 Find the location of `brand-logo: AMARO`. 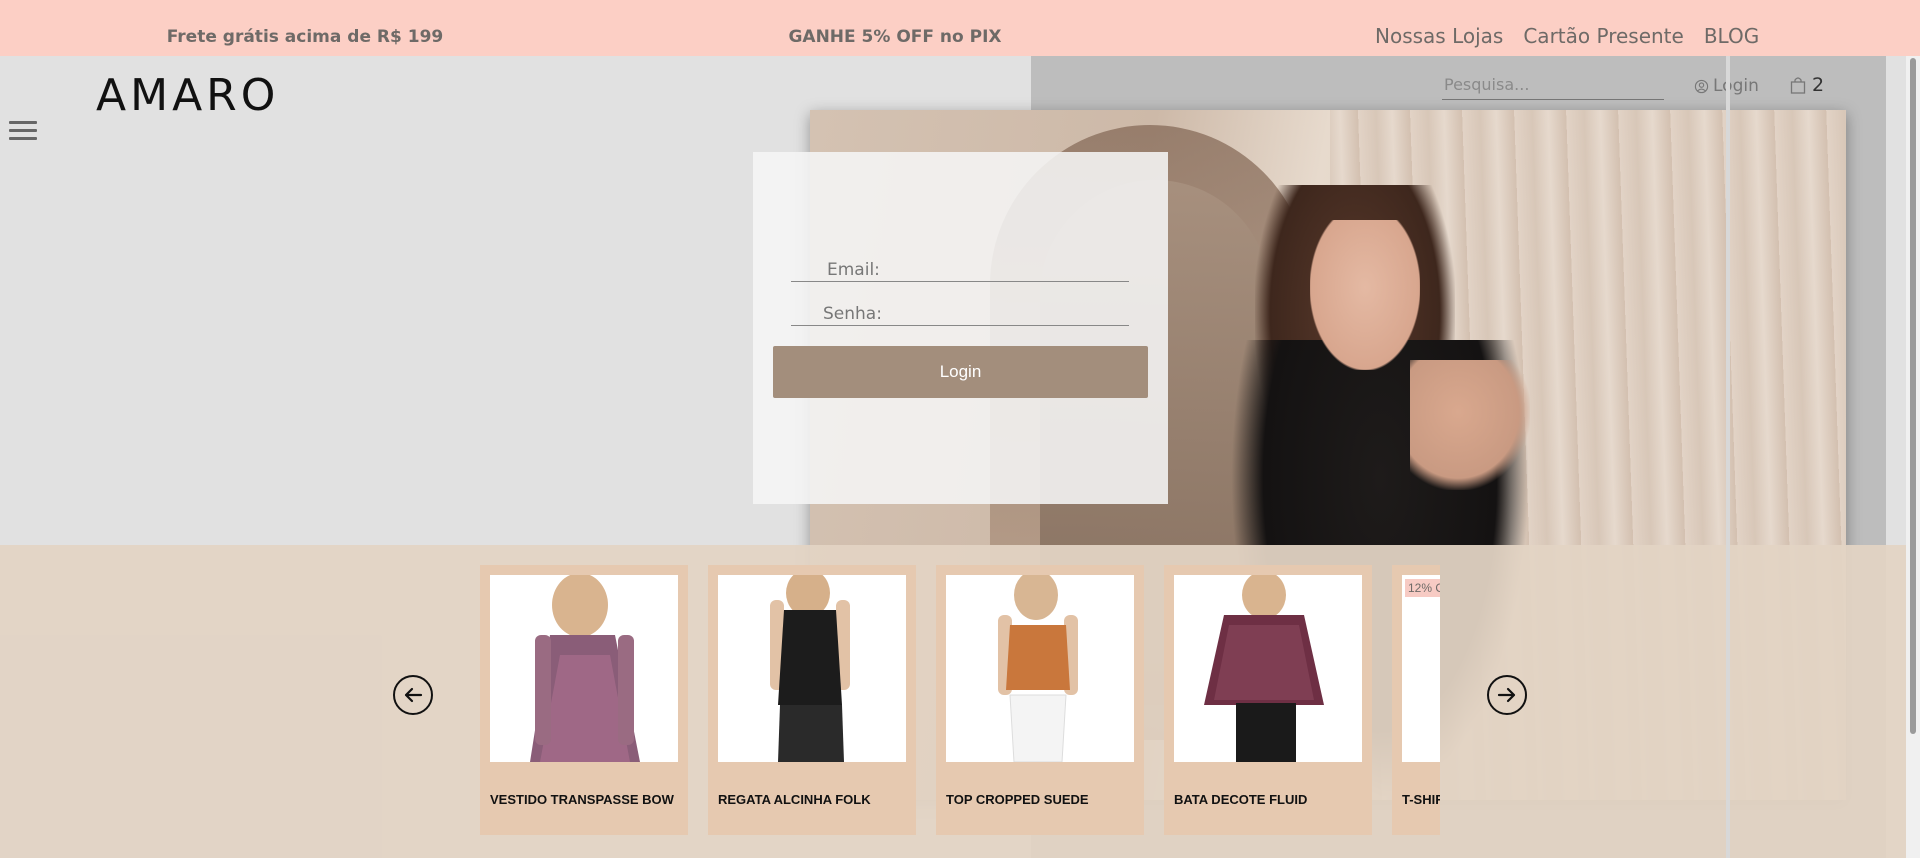

brand-logo: AMARO is located at coordinates (187, 95).